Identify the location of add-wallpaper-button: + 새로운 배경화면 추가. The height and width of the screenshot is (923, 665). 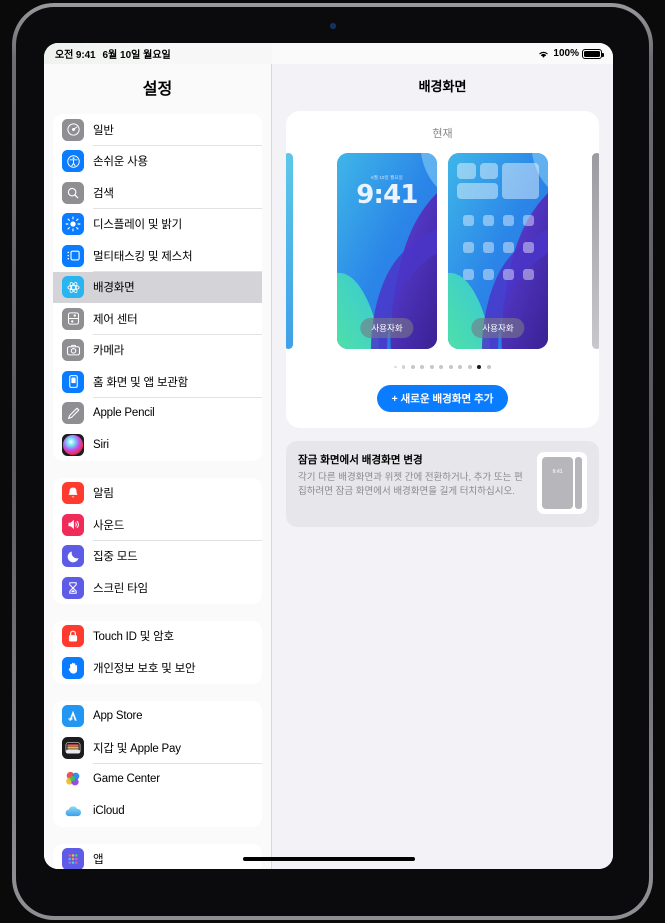
(442, 398).